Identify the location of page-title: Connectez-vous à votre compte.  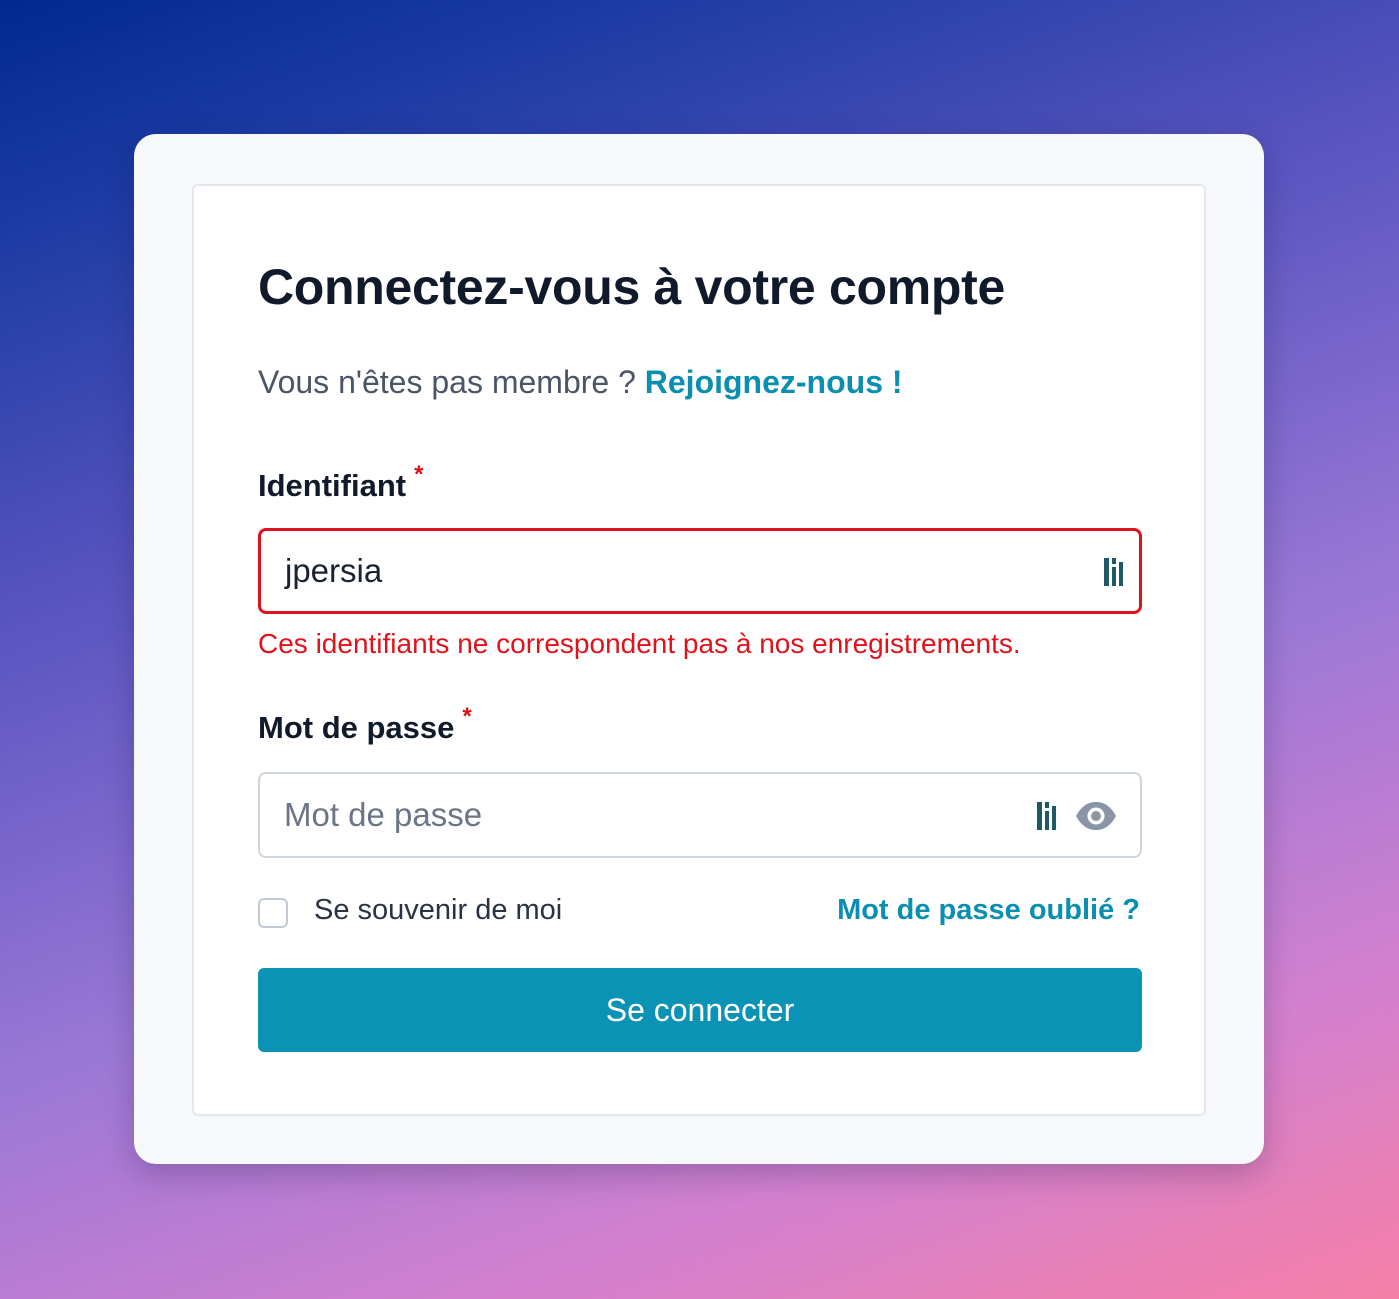
(632, 287).